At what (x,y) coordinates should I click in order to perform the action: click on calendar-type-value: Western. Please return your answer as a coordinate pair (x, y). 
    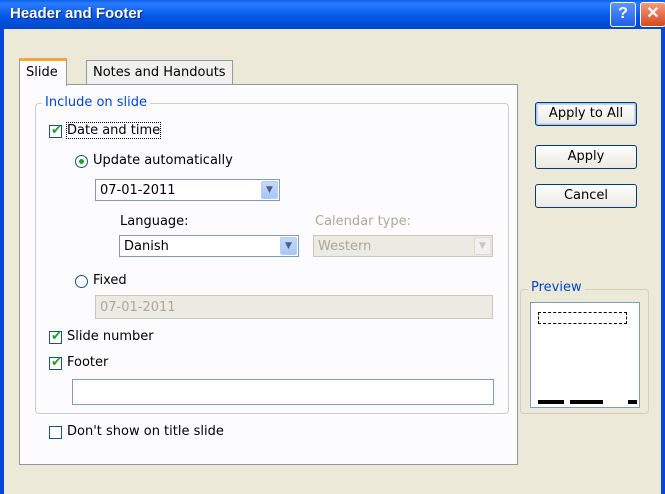
    Looking at the image, I should click on (345, 246).